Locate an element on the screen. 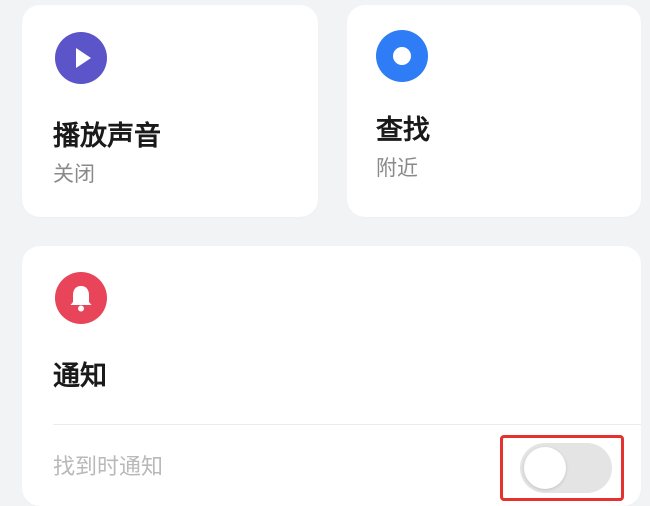 This screenshot has width=650, height=506. bell-icon is located at coordinates (81, 298).